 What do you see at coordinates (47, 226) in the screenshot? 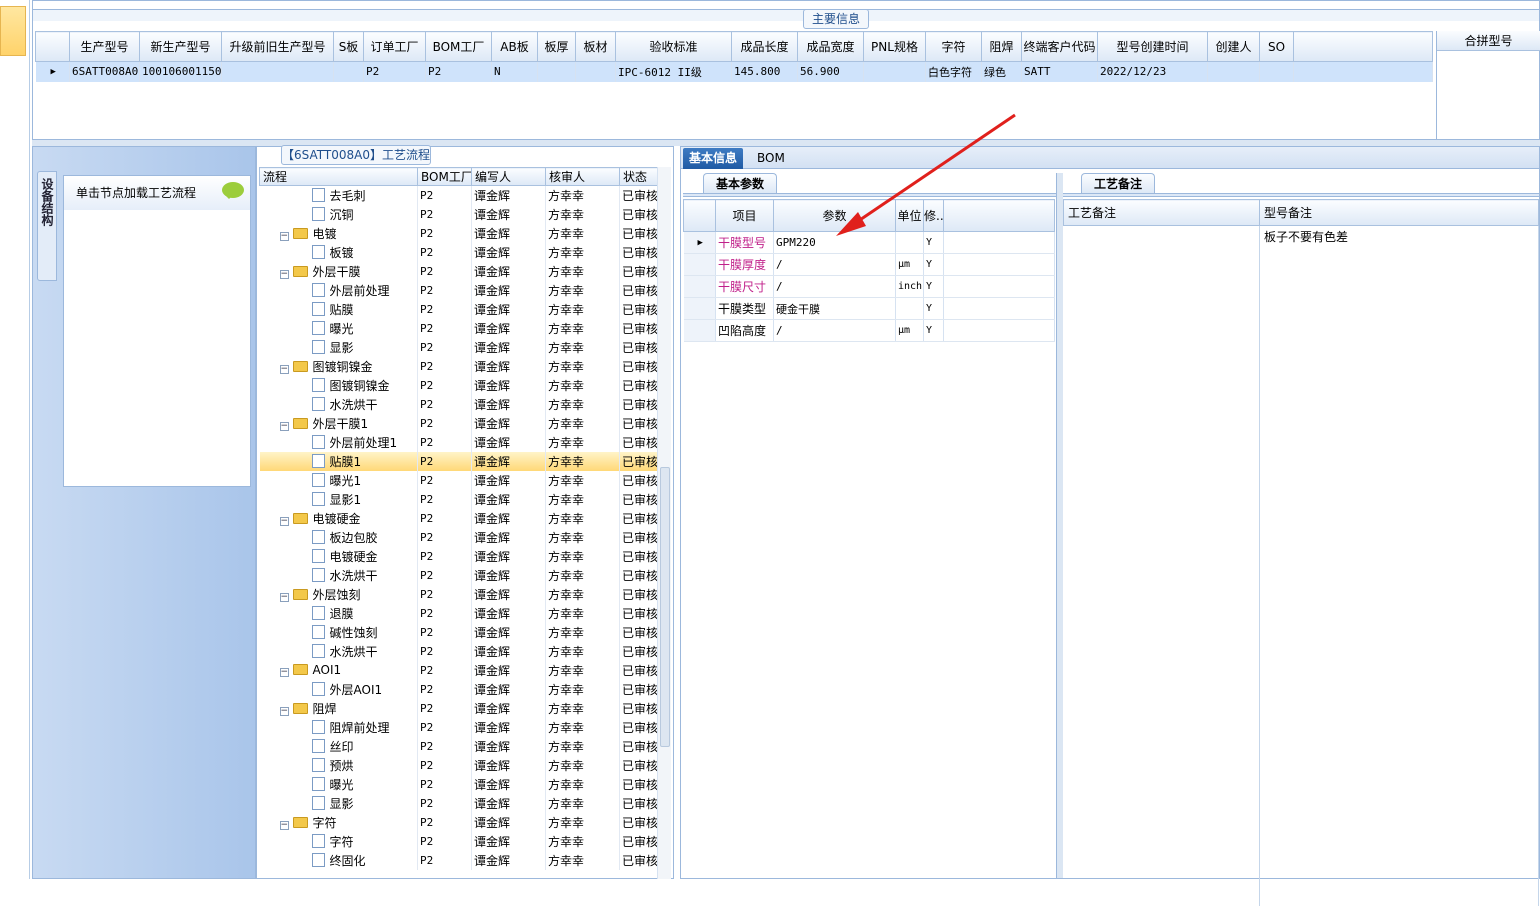
I see `device-structure-vertical-tab: 设备结构` at bounding box center [47, 226].